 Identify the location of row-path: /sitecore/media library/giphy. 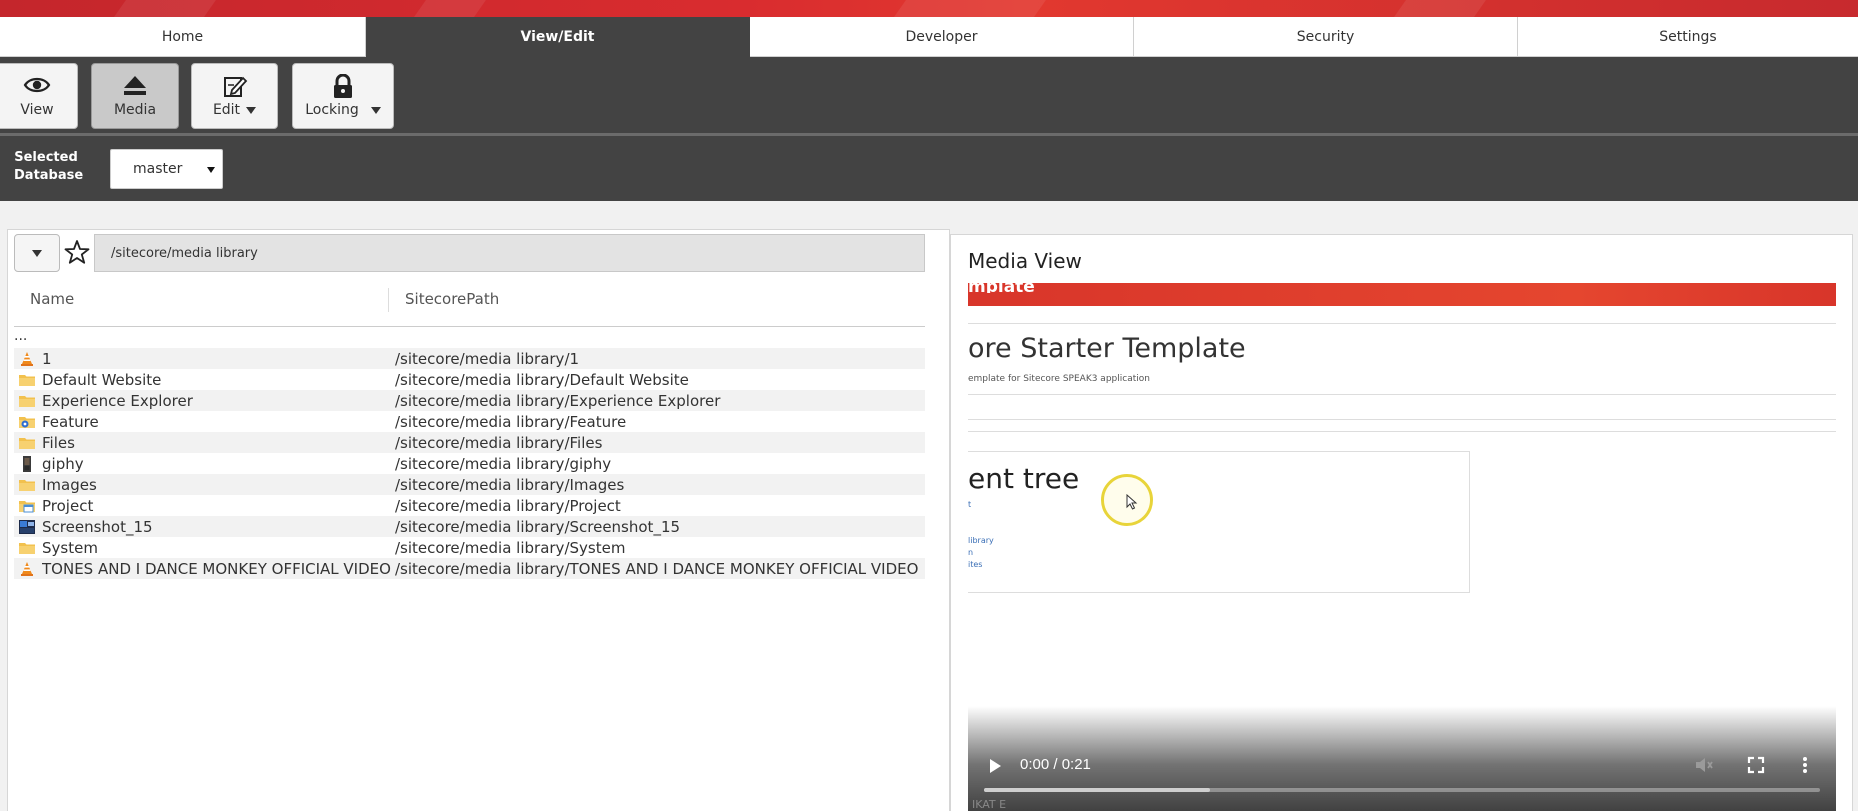
(503, 463).